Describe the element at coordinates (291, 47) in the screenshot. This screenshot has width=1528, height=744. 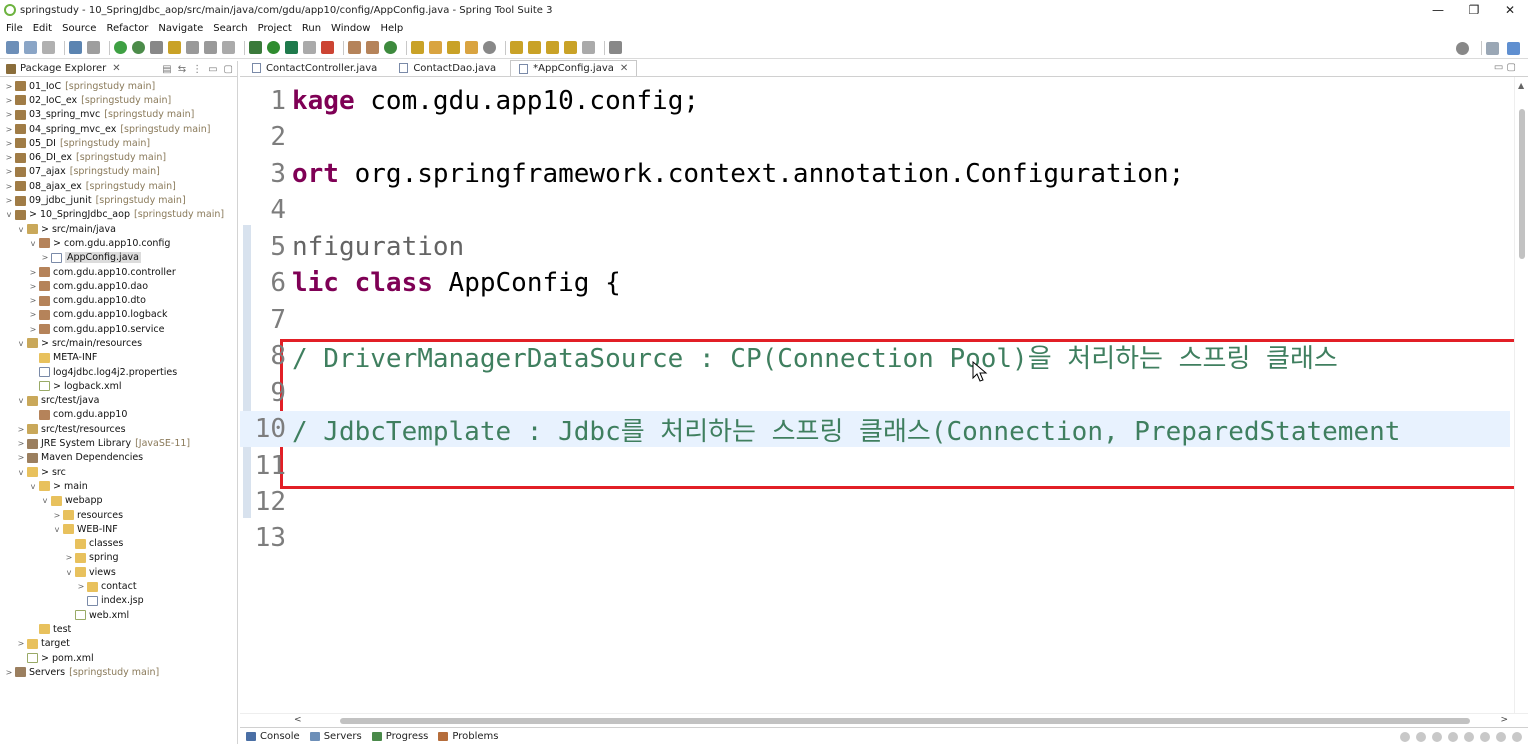
I see `coverage-icon` at that location.